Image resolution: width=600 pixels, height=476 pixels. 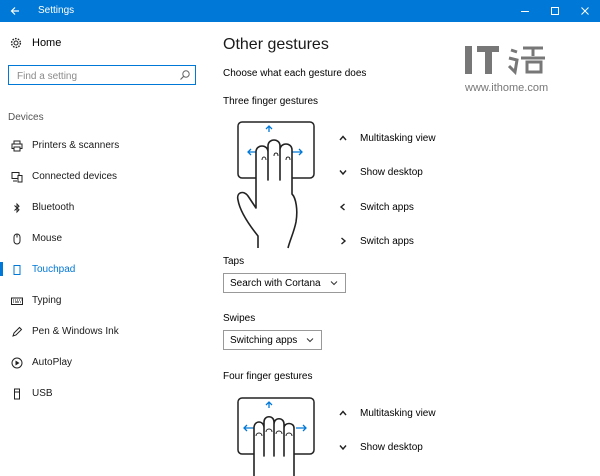 I want to click on sidebar-item-label: USB, so click(x=42, y=393).